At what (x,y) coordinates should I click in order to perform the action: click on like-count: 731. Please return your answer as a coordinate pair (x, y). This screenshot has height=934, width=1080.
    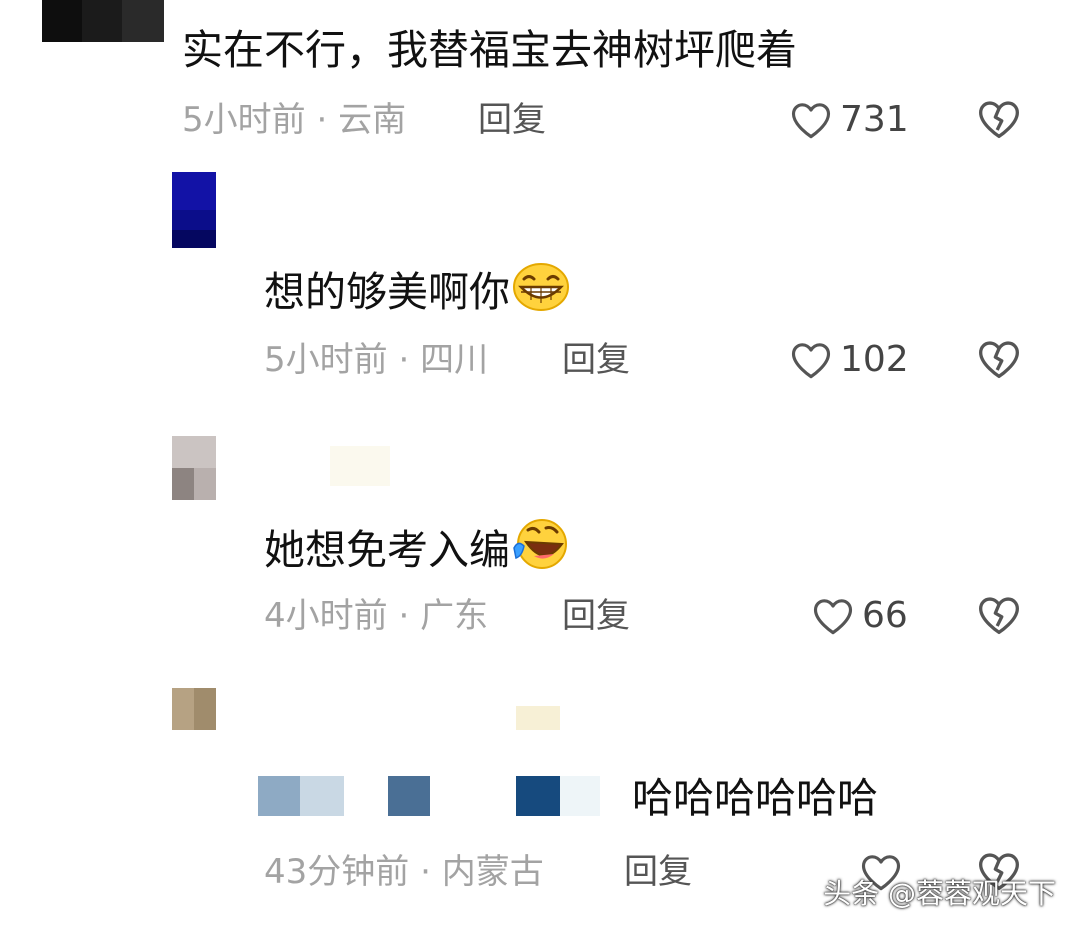
    Looking at the image, I should click on (874, 119).